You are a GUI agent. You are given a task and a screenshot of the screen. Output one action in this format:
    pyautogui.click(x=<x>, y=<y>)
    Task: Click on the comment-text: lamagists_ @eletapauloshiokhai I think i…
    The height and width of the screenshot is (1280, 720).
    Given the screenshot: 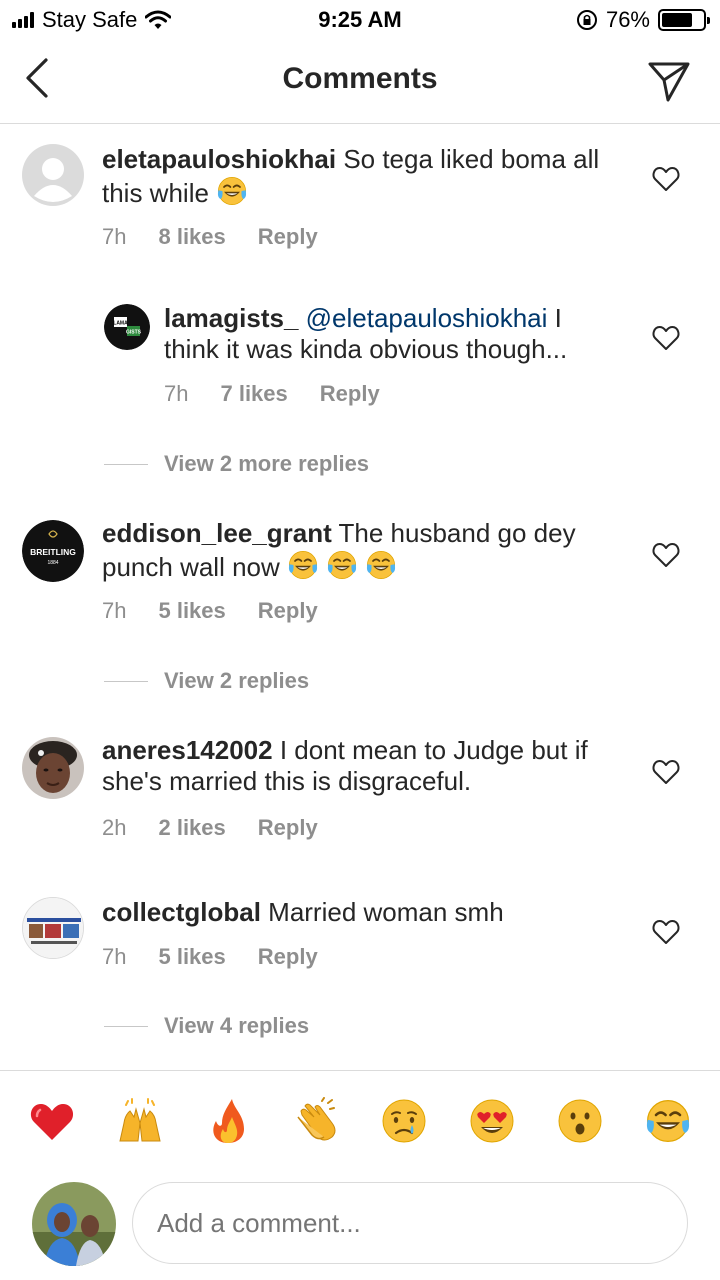 What is the action you would take?
    pyautogui.click(x=394, y=334)
    